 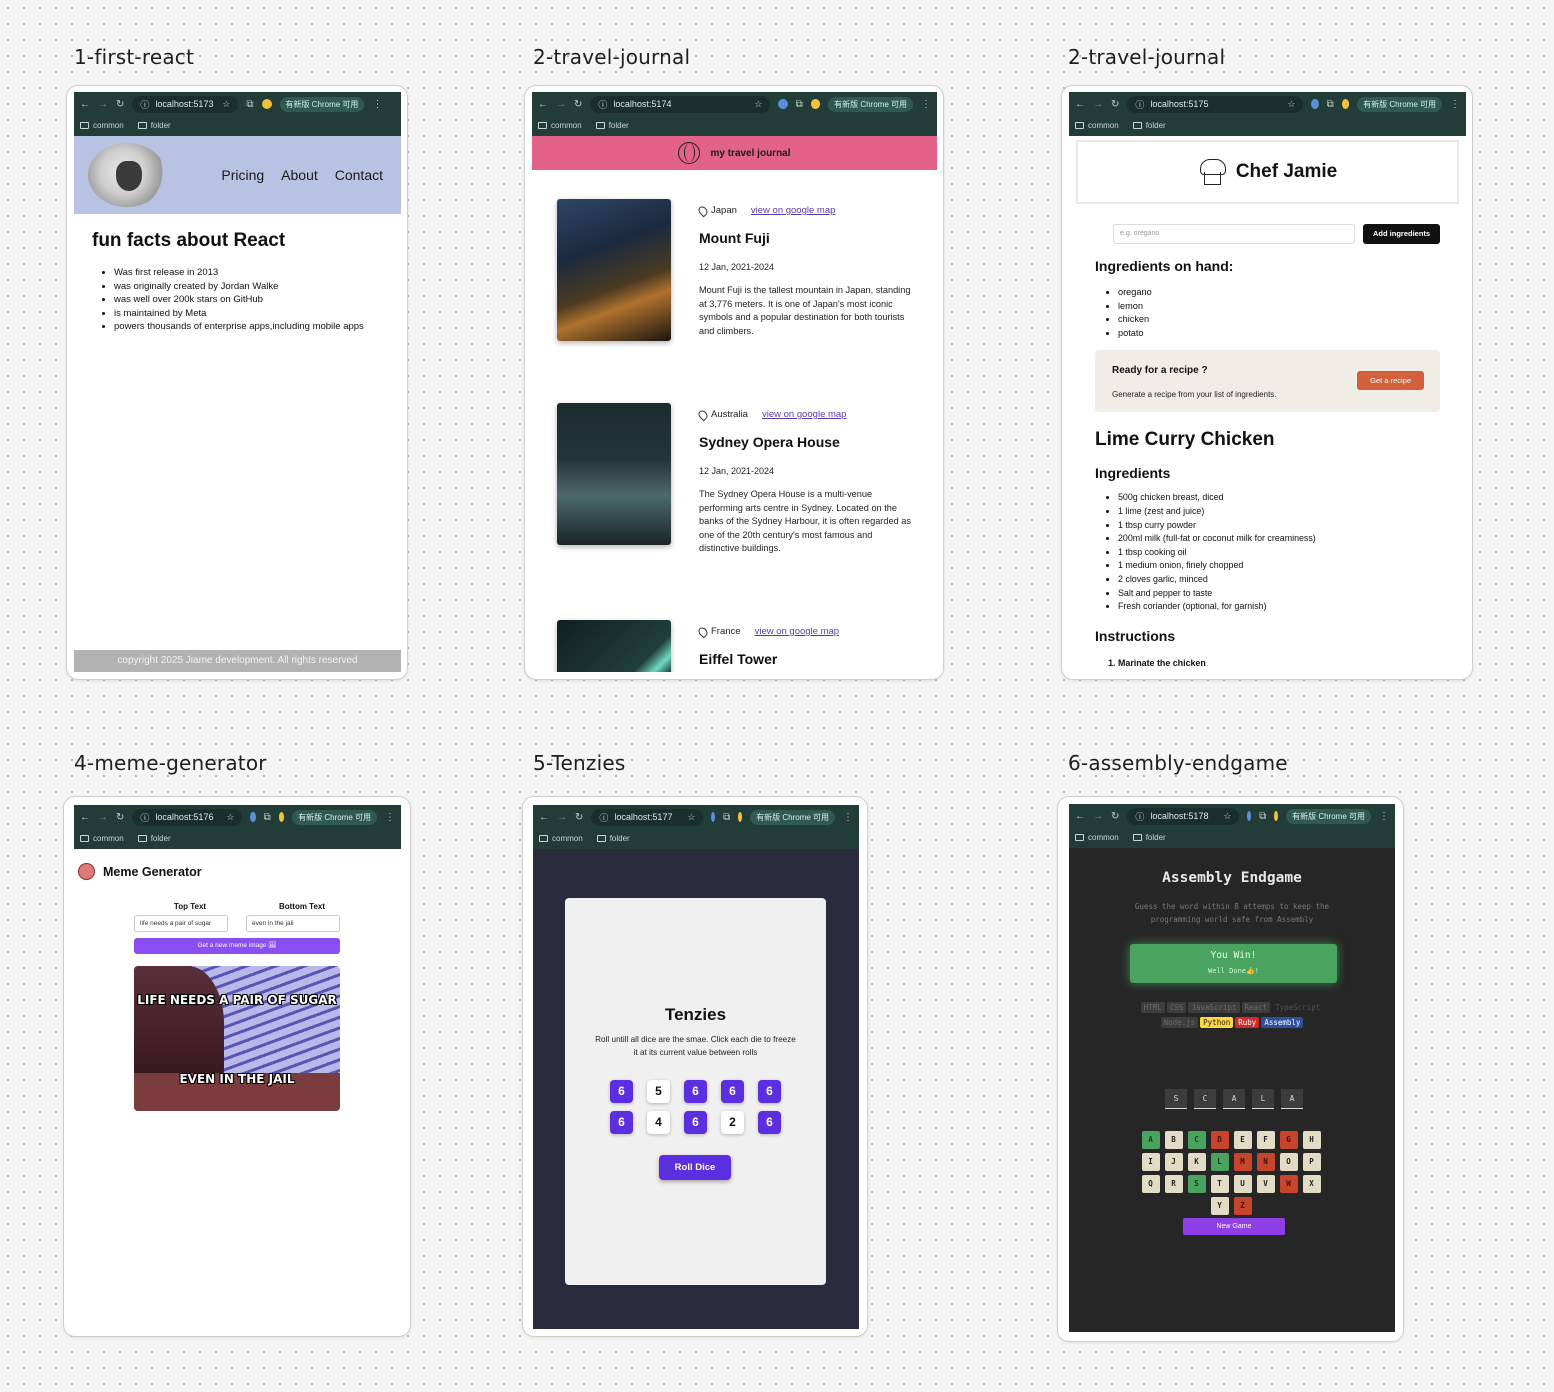 I want to click on letter-key: J, so click(x=1173, y=1162).